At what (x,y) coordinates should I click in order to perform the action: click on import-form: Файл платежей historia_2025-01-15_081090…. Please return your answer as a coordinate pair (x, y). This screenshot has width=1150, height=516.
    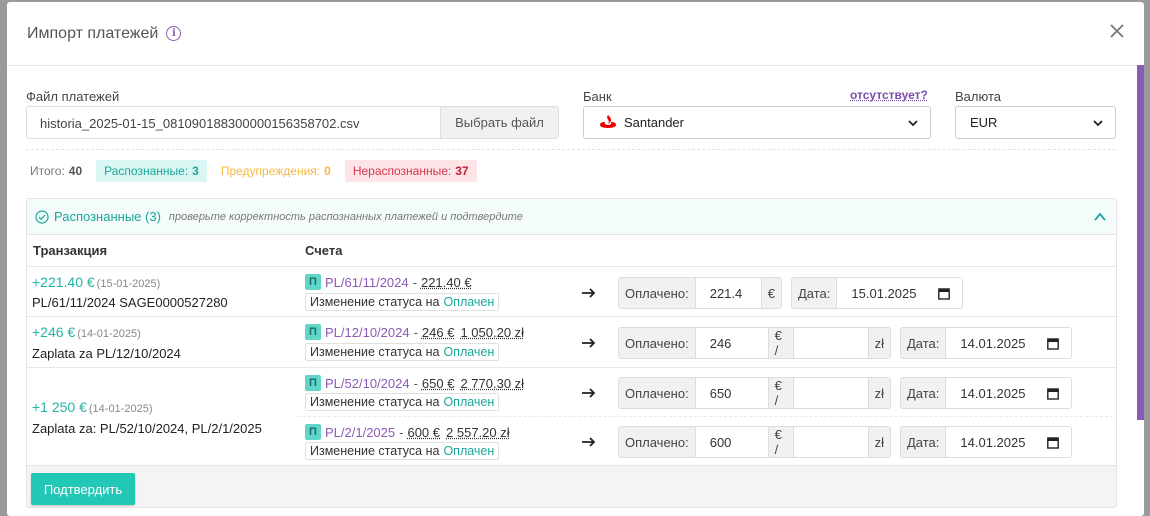
    Looking at the image, I should click on (571, 118).